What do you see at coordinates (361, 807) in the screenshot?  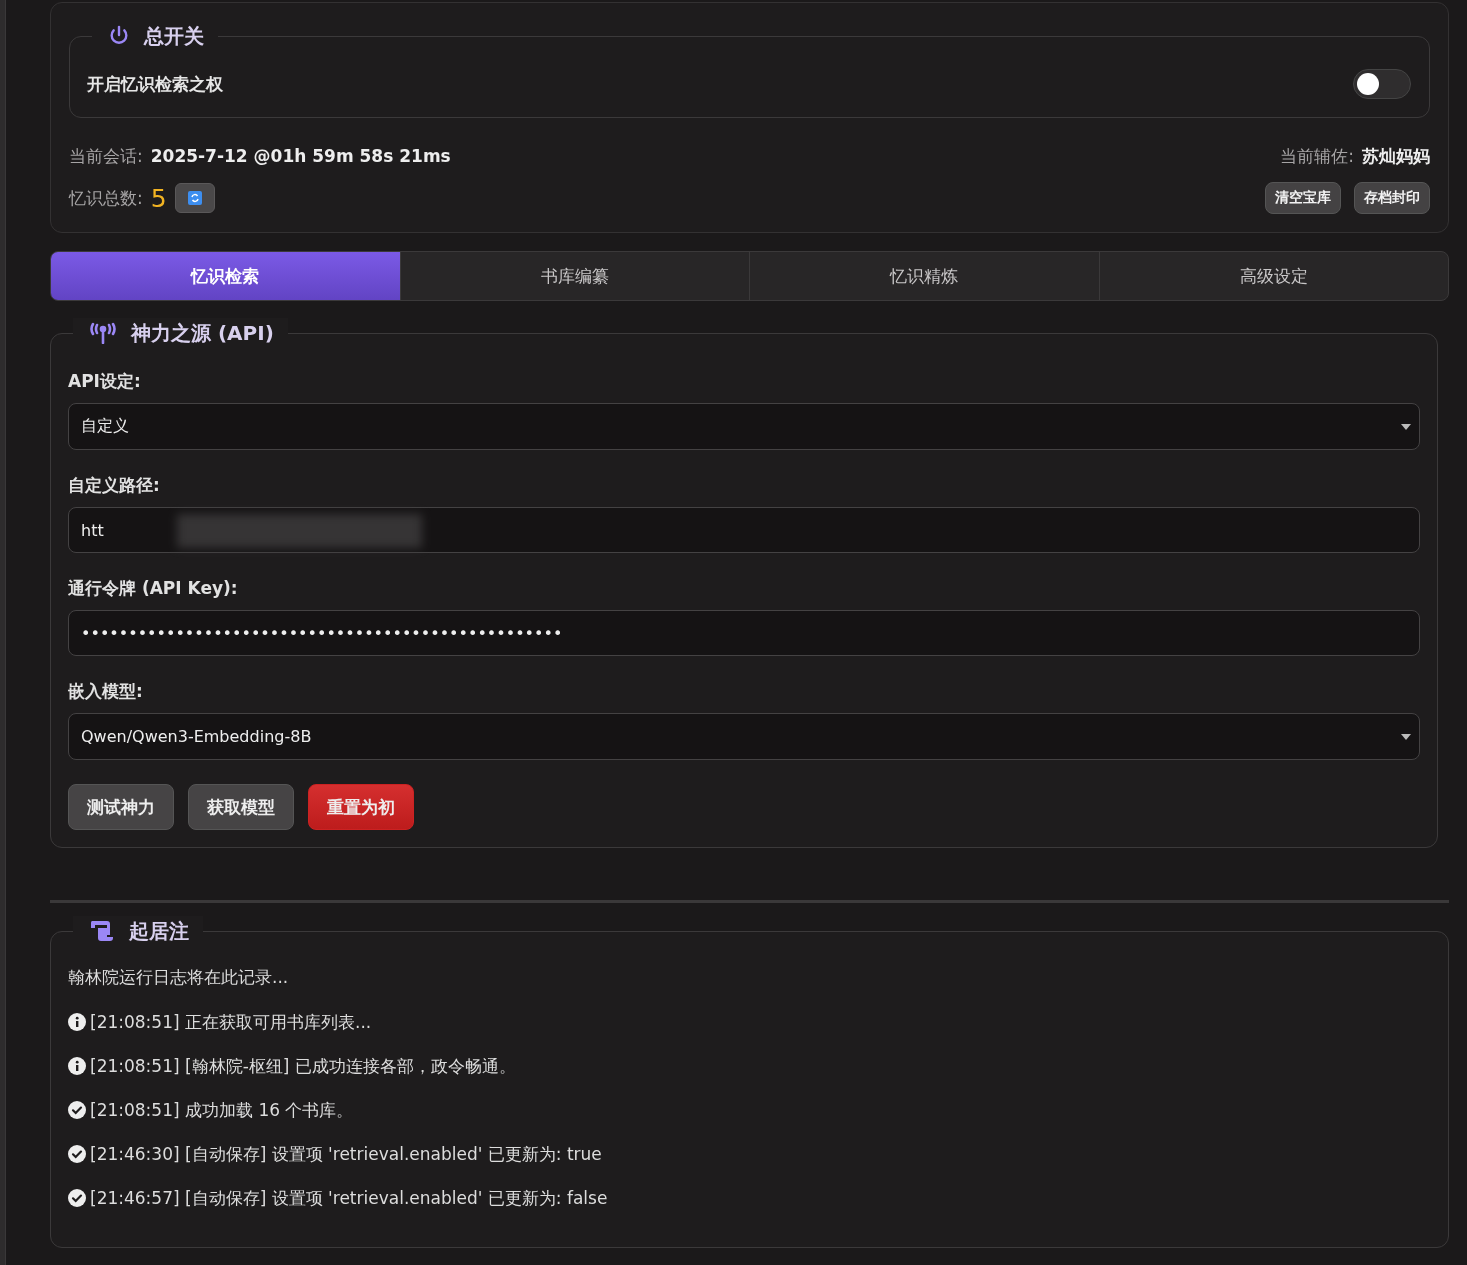 I see `reset-button: 重置为初` at bounding box center [361, 807].